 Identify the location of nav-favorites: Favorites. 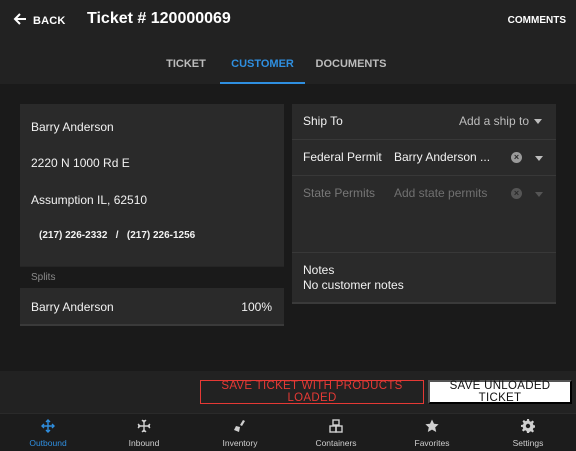
(432, 432).